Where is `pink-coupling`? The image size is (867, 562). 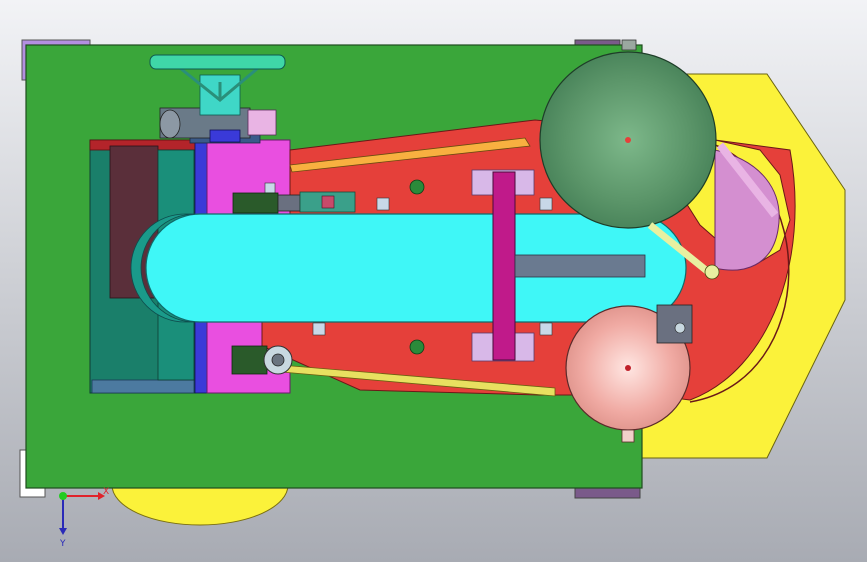 pink-coupling is located at coordinates (262, 122).